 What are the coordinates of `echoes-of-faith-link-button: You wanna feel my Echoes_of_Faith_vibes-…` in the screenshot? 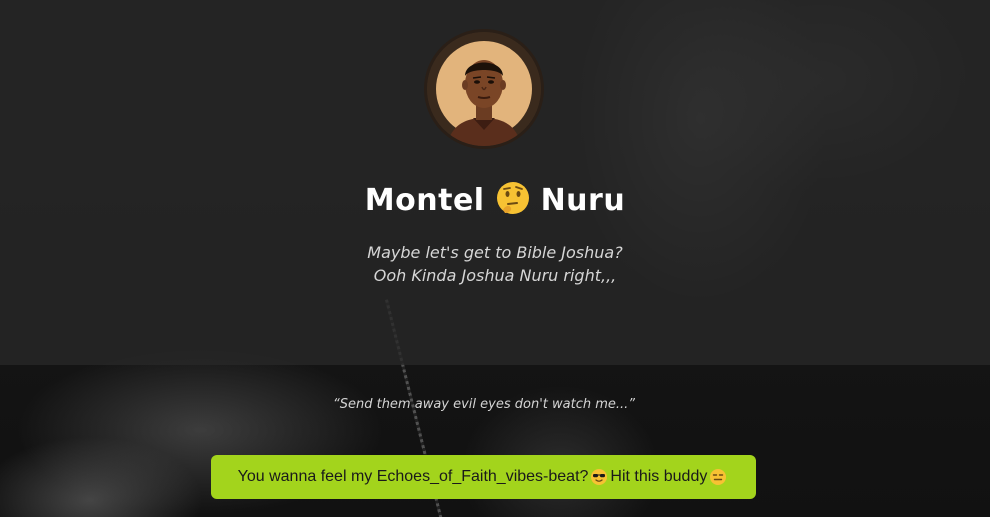 It's located at (483, 477).